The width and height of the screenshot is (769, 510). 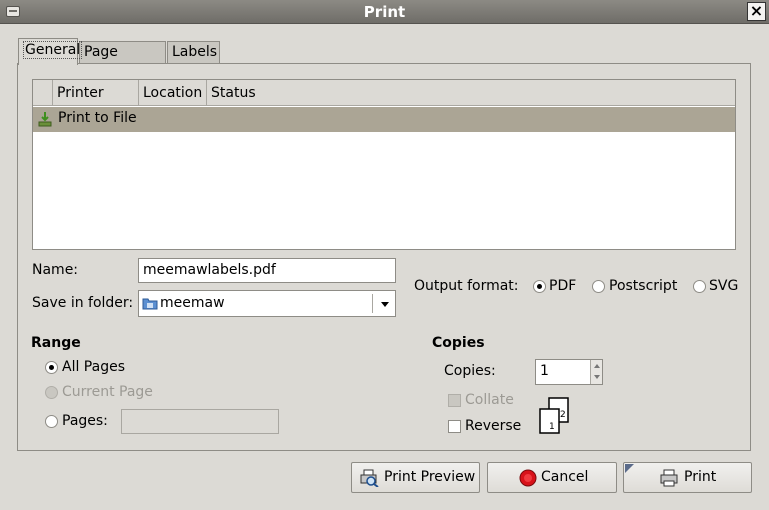 What do you see at coordinates (150, 304) in the screenshot?
I see `folder-icon` at bounding box center [150, 304].